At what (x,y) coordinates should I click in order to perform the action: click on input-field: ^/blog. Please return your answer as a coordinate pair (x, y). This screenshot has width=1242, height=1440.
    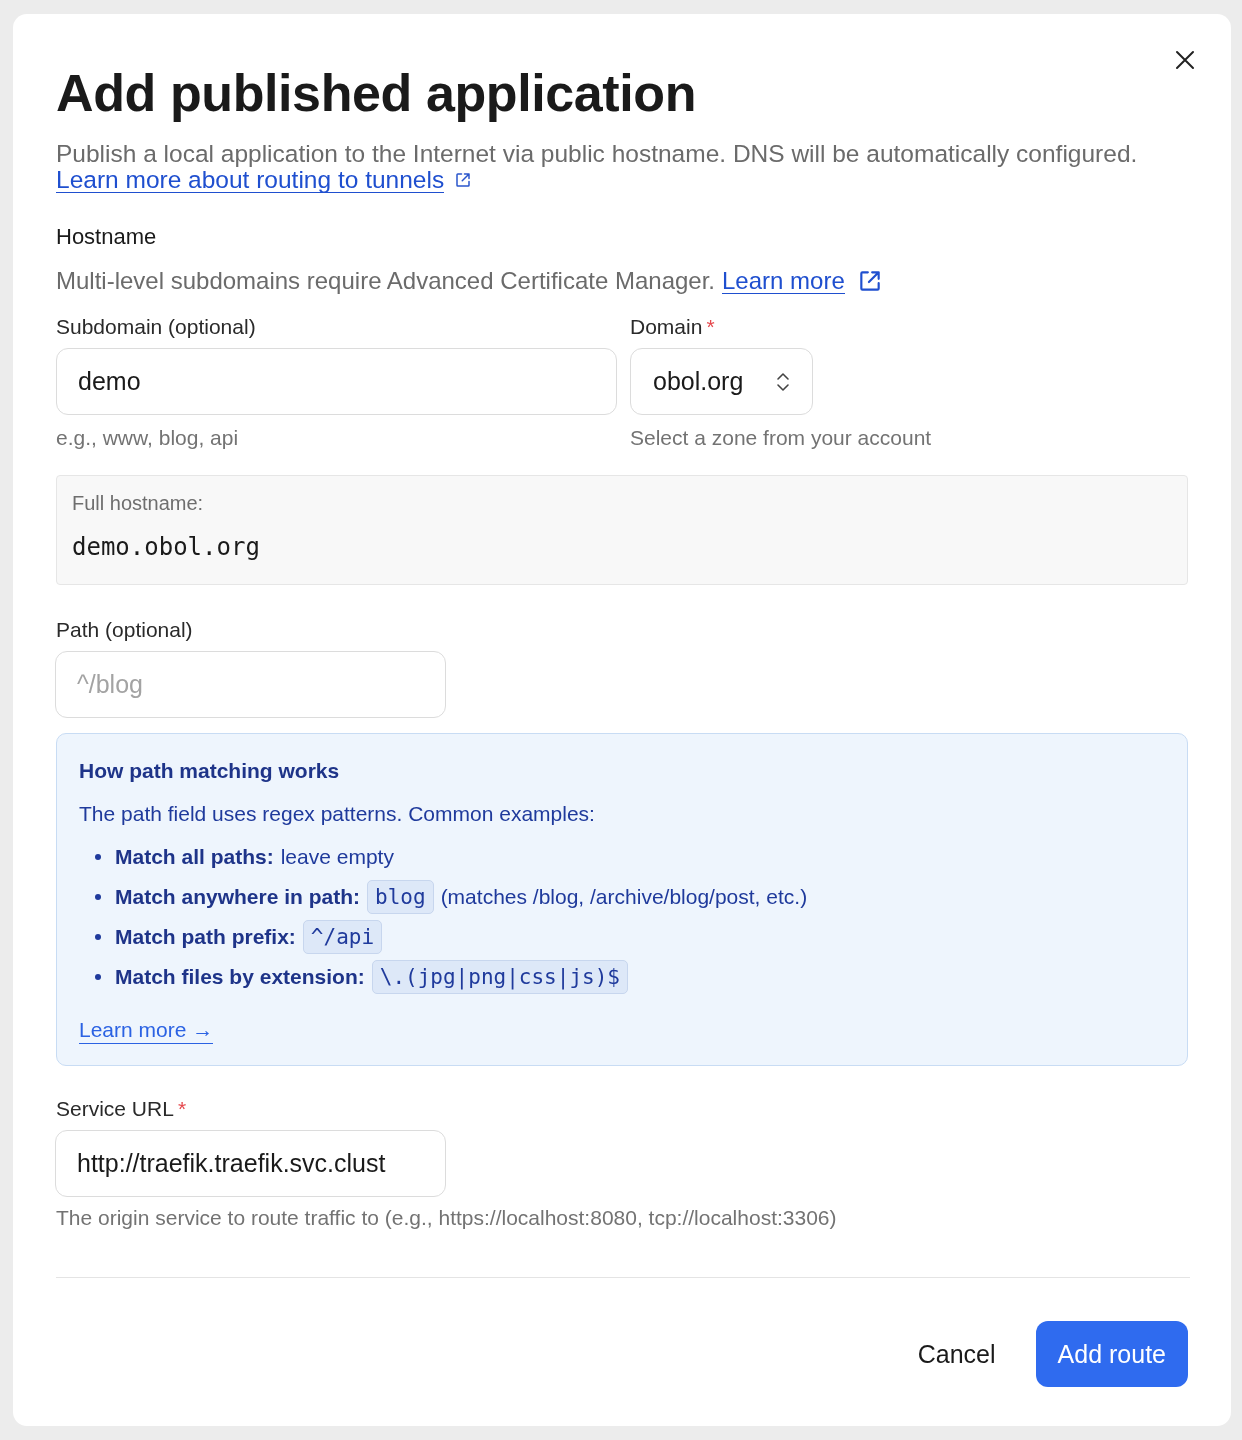
    Looking at the image, I should click on (250, 684).